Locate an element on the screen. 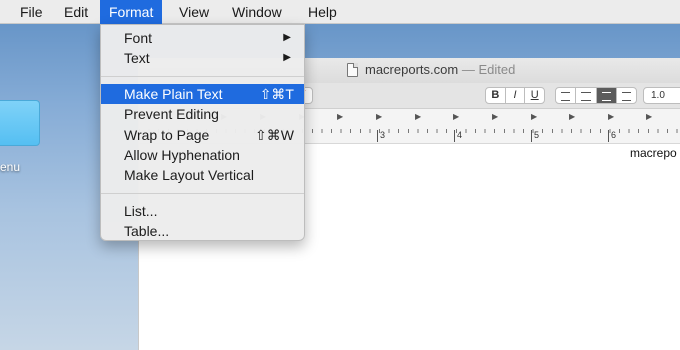 This screenshot has height=350, width=680. alignment-segment is located at coordinates (596, 95).